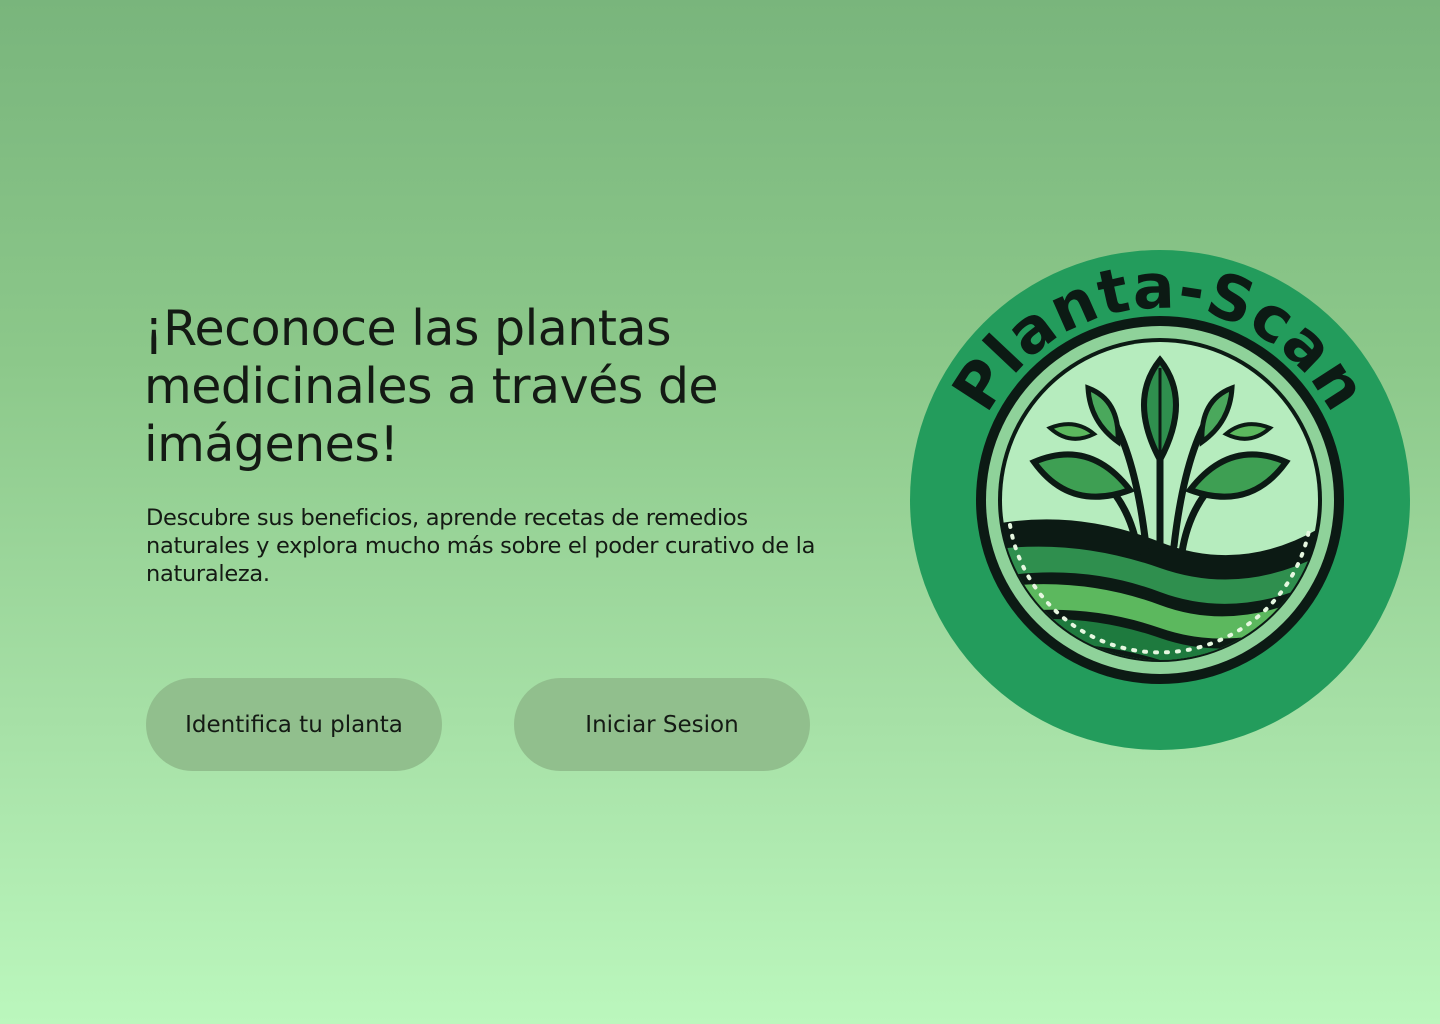  I want to click on identify-plant-button: Identifica tu planta, so click(294, 724).